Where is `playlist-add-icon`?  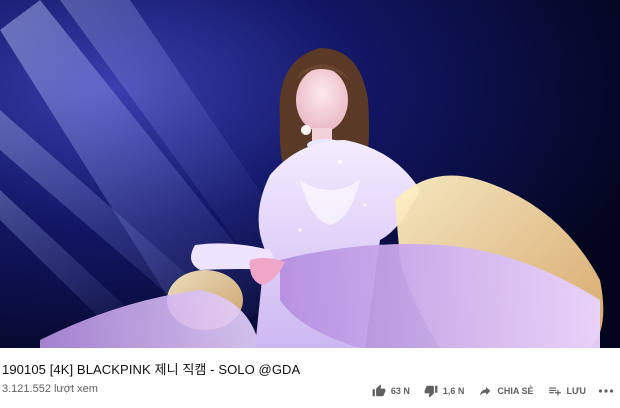 playlist-add-icon is located at coordinates (555, 391).